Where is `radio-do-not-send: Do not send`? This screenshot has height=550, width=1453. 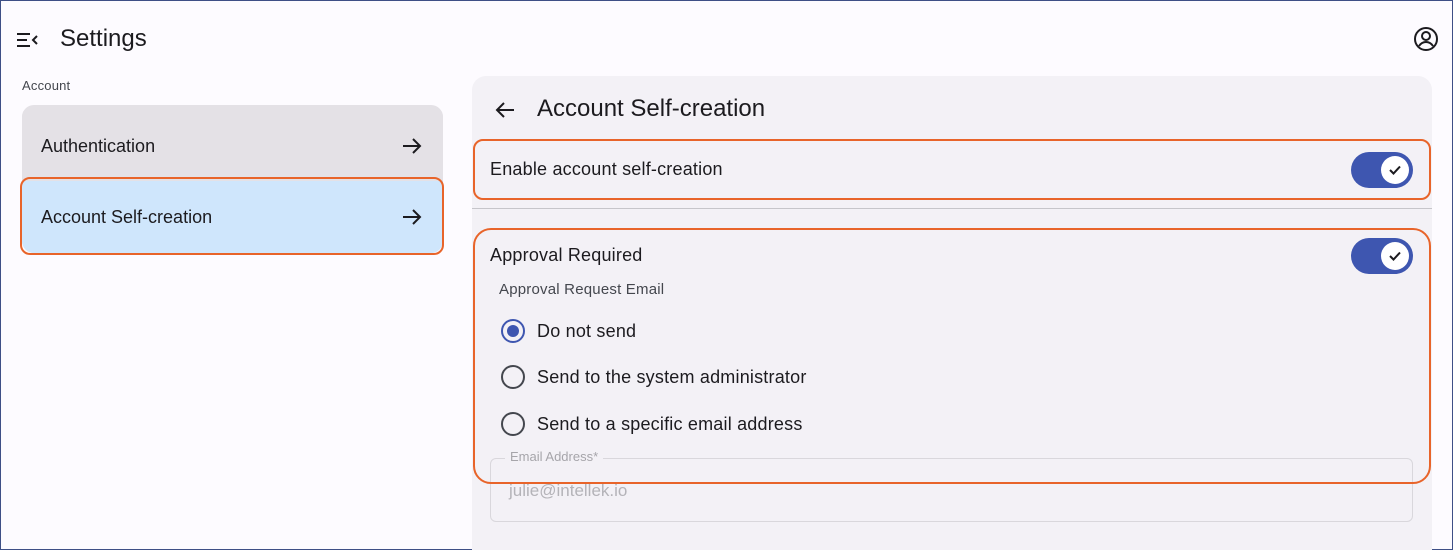 radio-do-not-send: Do not send is located at coordinates (568, 331).